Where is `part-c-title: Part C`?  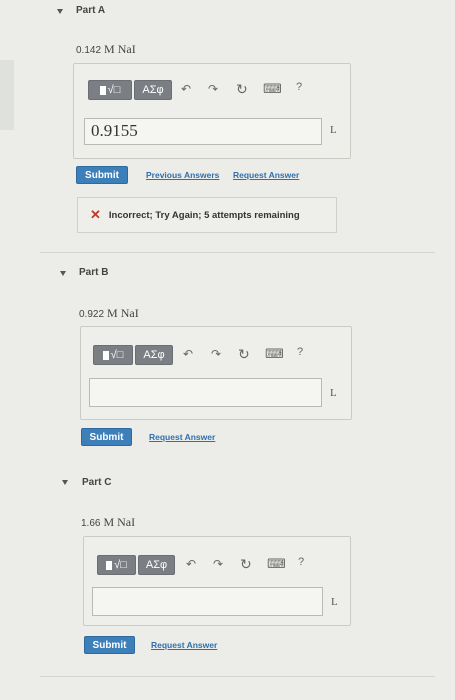
part-c-title: Part C is located at coordinates (96, 482).